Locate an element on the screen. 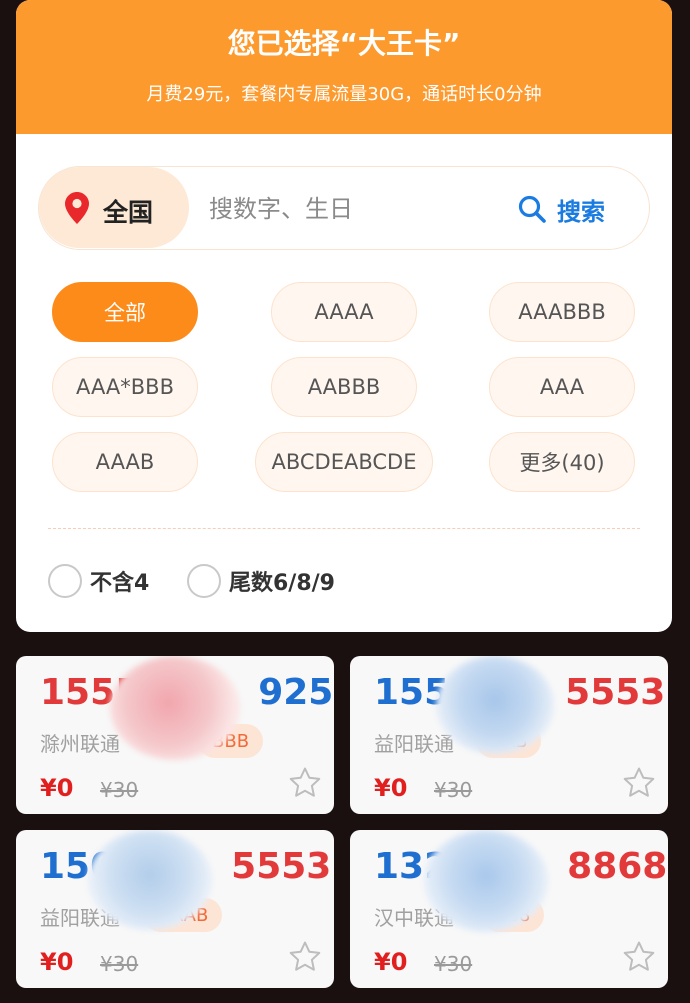  region-selector: 全国 is located at coordinates (114, 207).